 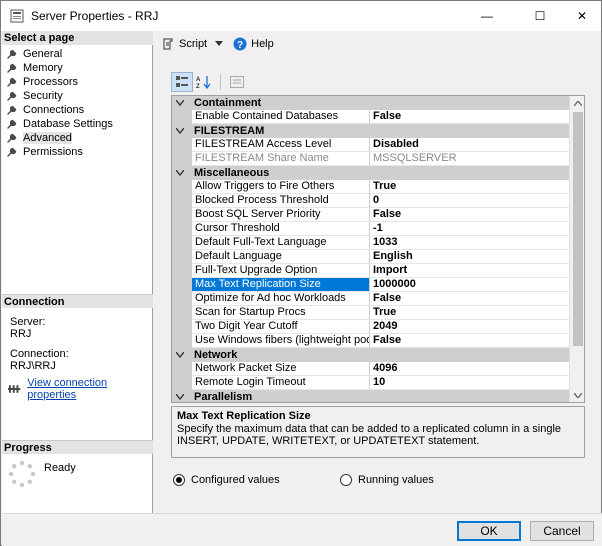 I want to click on property-value: 1033, so click(x=469, y=243).